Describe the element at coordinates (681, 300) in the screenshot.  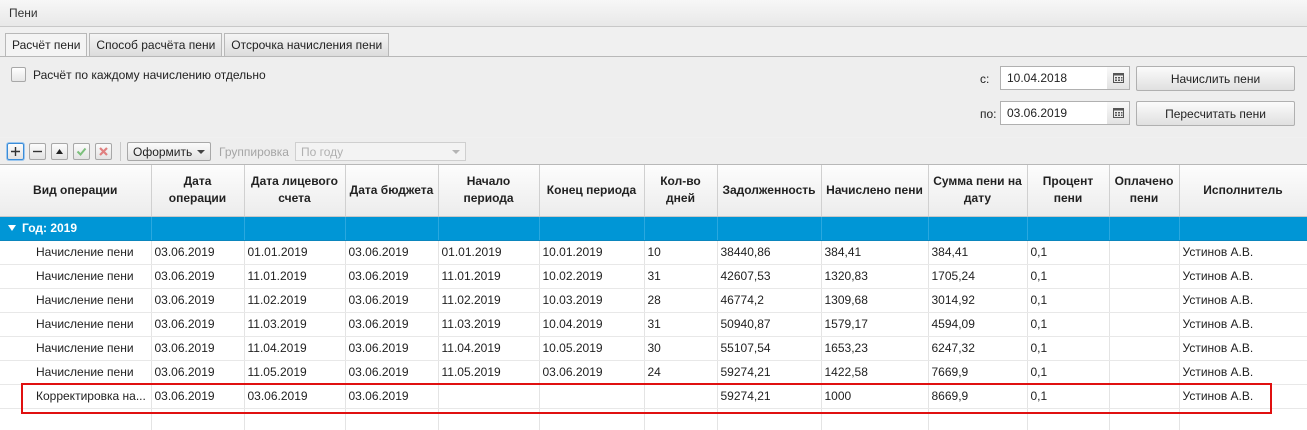
I see `table-cell: 28` at that location.